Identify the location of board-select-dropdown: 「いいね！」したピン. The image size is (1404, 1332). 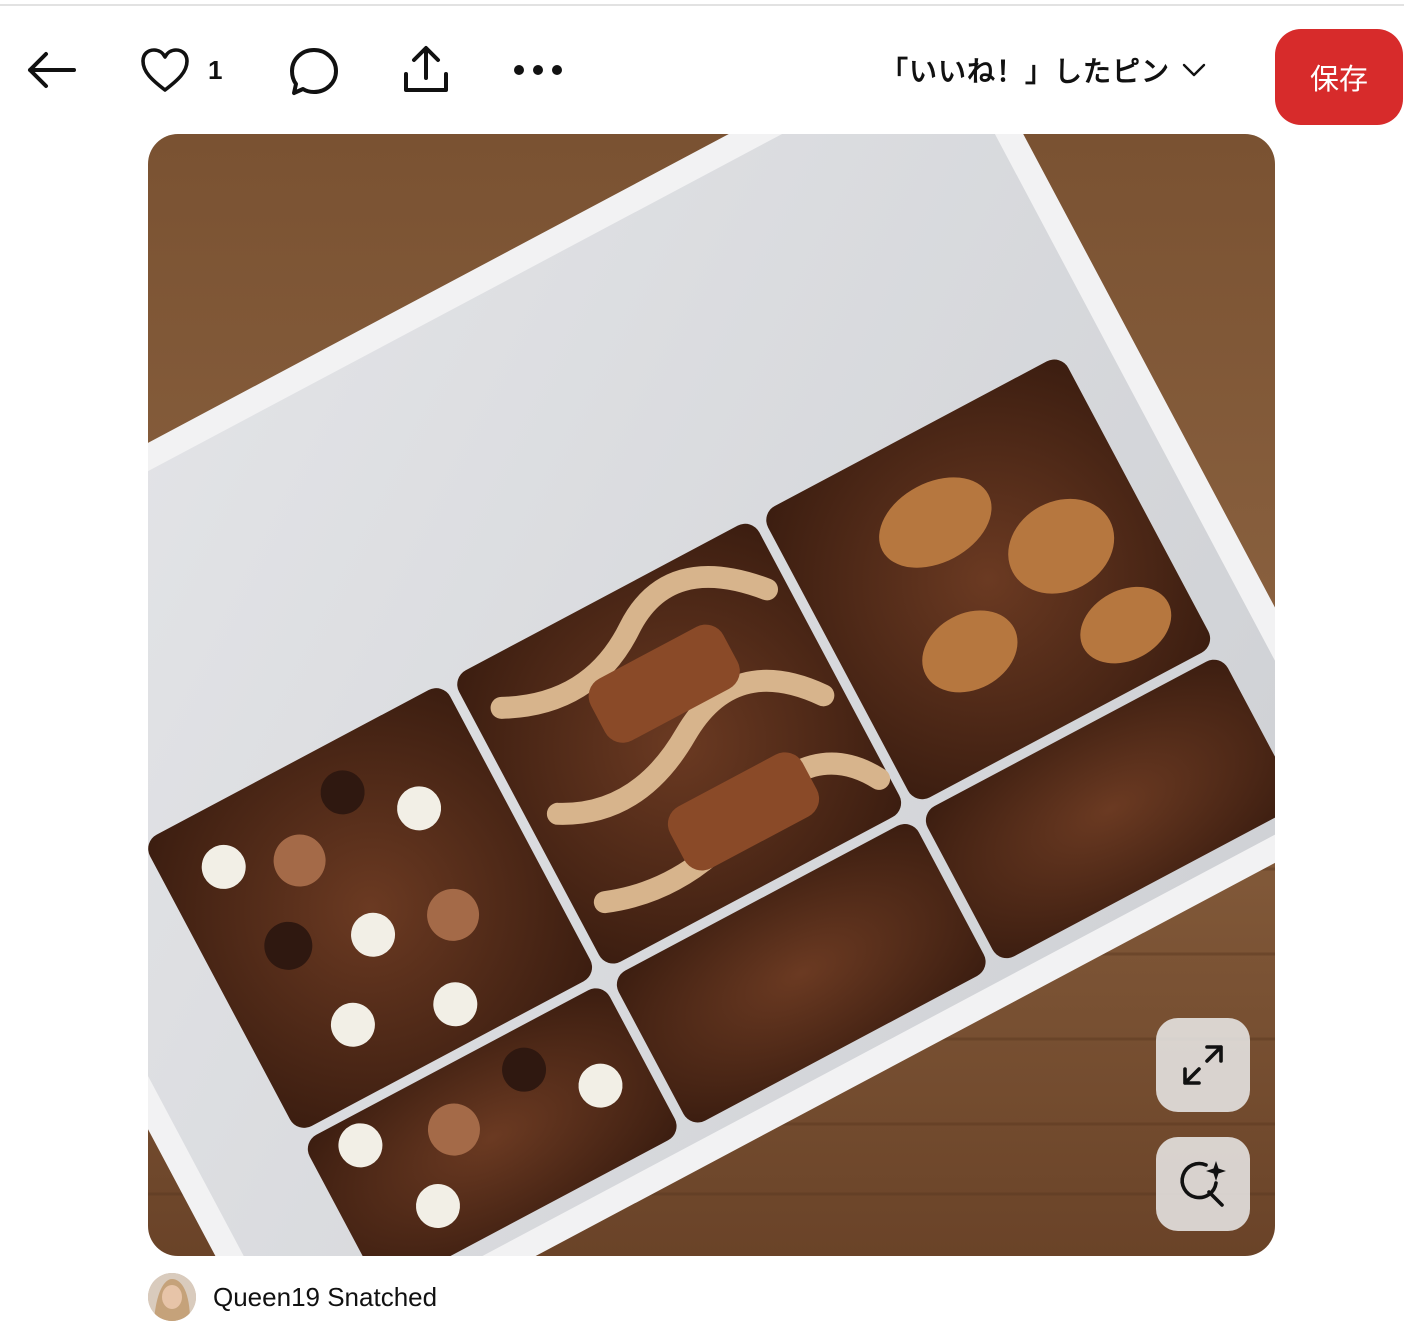
(1043, 70).